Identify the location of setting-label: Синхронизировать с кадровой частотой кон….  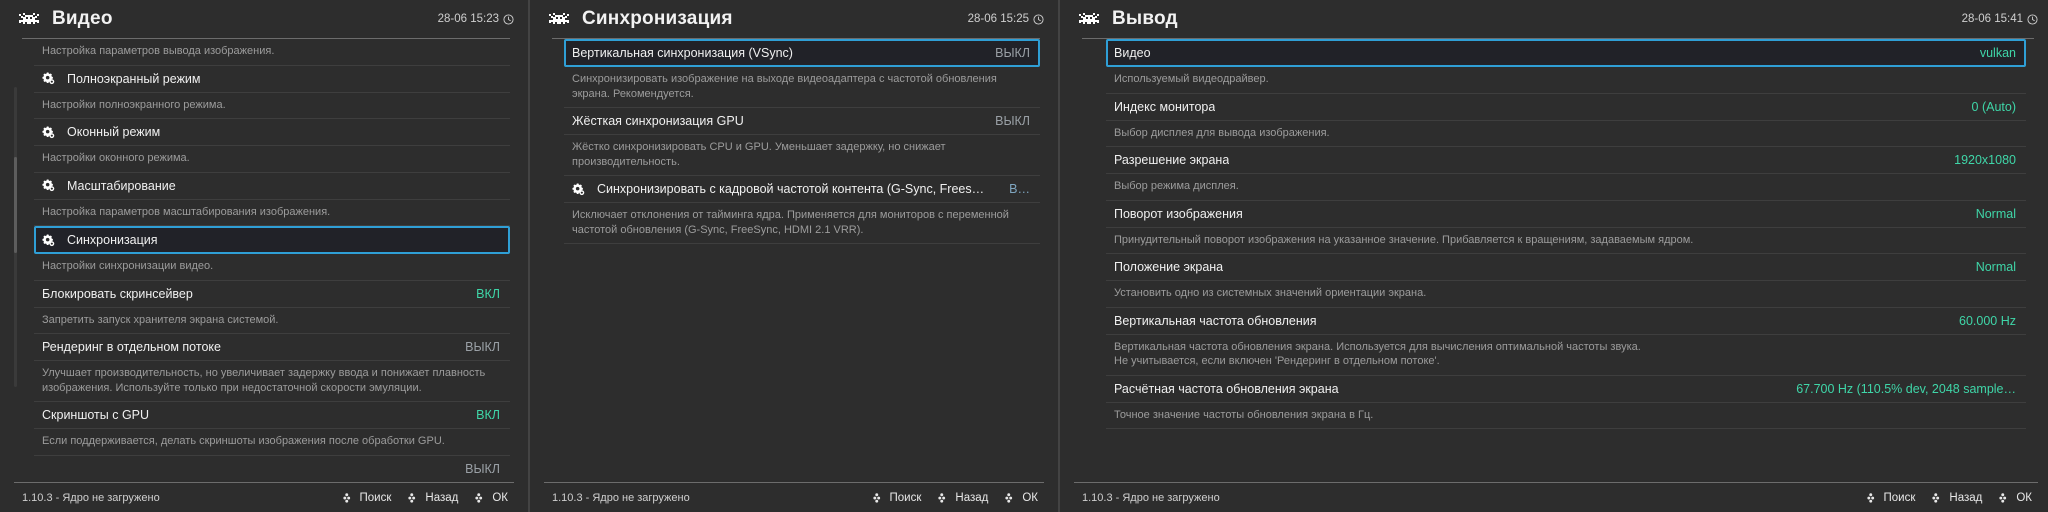
(791, 189).